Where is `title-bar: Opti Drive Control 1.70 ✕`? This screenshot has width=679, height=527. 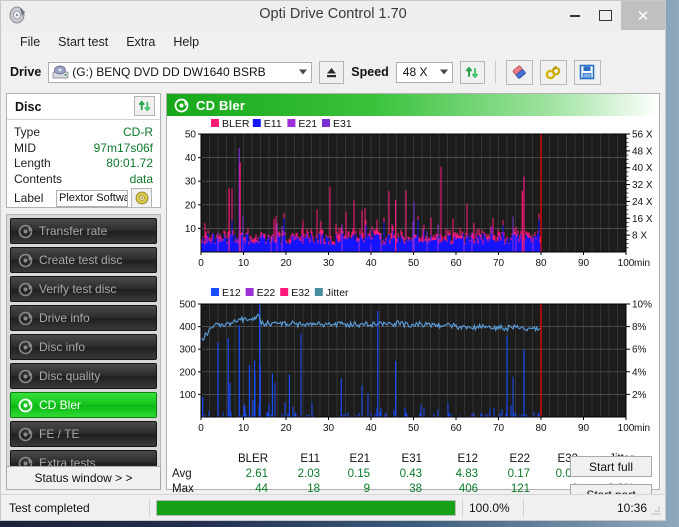 title-bar: Opti Drive Control 1.70 ✕ is located at coordinates (333, 15).